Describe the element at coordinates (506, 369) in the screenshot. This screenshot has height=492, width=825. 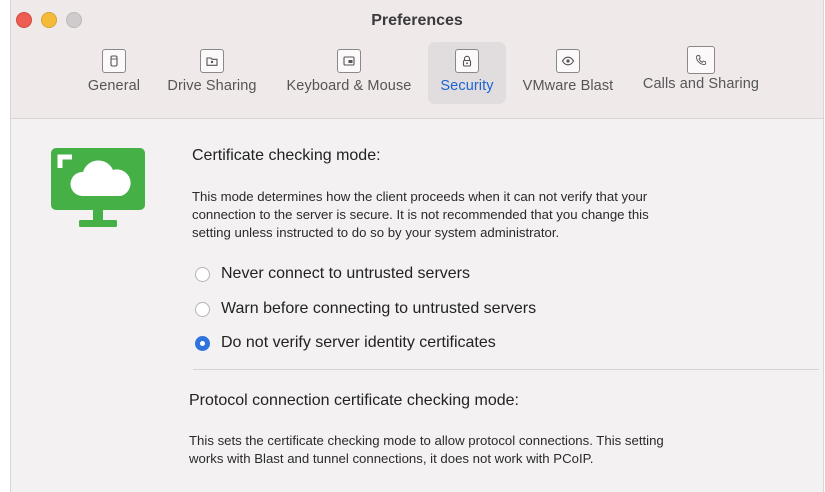
I see `section-divider` at that location.